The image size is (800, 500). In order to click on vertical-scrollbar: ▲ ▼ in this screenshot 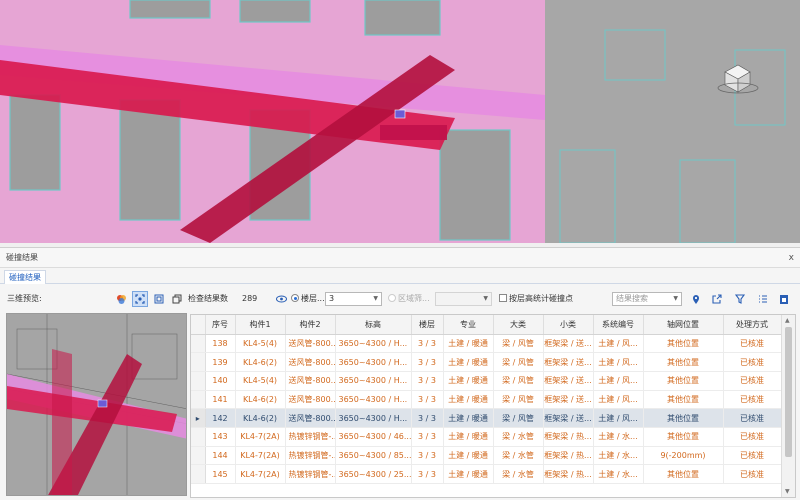, I will do `click(788, 406)`.